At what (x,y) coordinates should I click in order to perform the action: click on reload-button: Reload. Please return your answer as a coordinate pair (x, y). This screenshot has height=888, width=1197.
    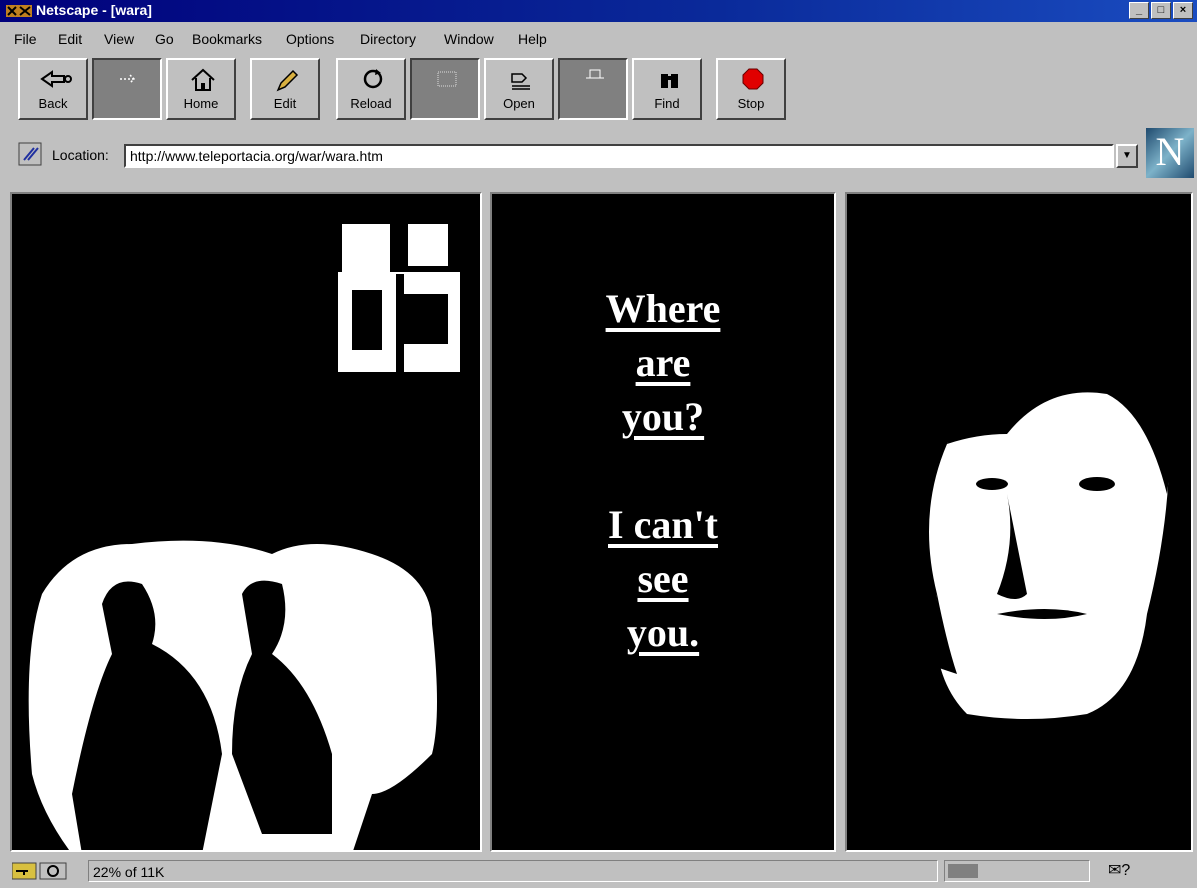
    Looking at the image, I should click on (371, 89).